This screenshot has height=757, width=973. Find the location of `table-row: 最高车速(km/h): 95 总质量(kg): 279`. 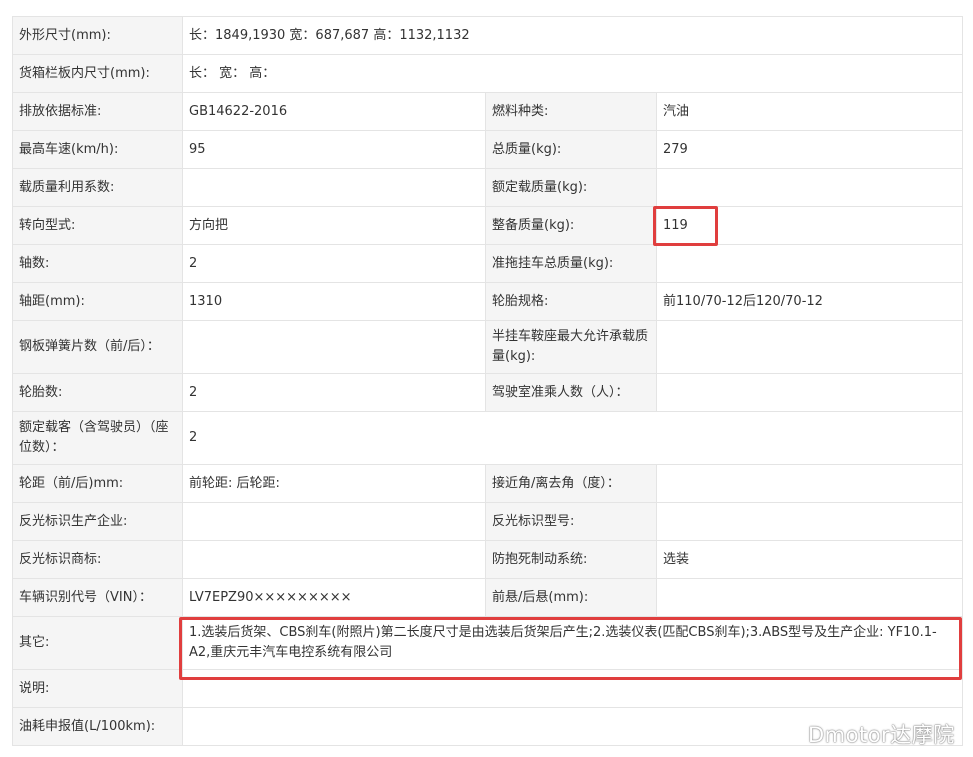

table-row: 最高车速(km/h): 95 总质量(kg): 279 is located at coordinates (487, 149).